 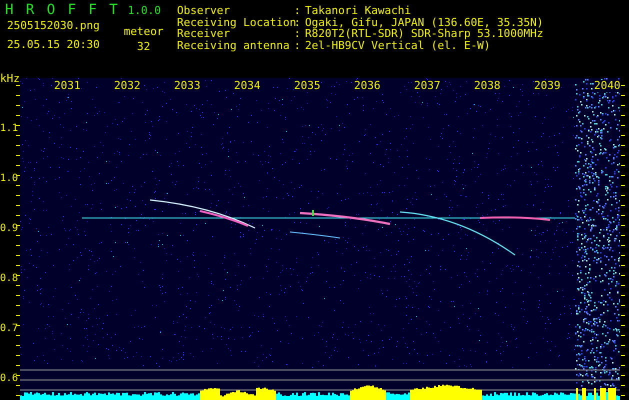 What do you see at coordinates (235, 22) in the screenshot?
I see `info-label: Receiving Location` at bounding box center [235, 22].